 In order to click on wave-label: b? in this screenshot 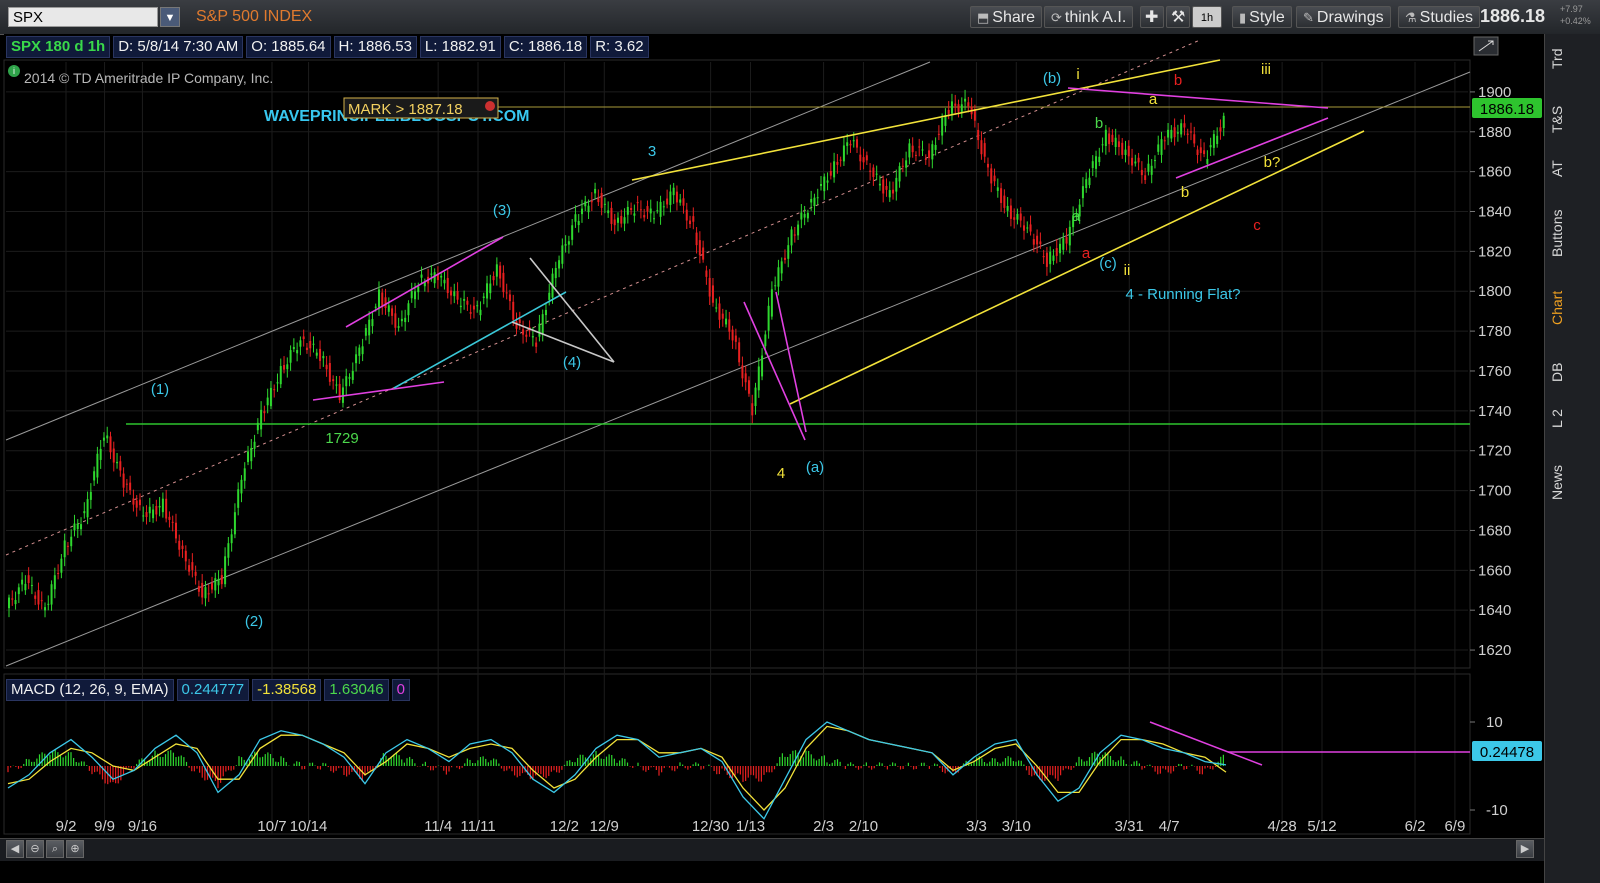, I will do `click(1272, 162)`.